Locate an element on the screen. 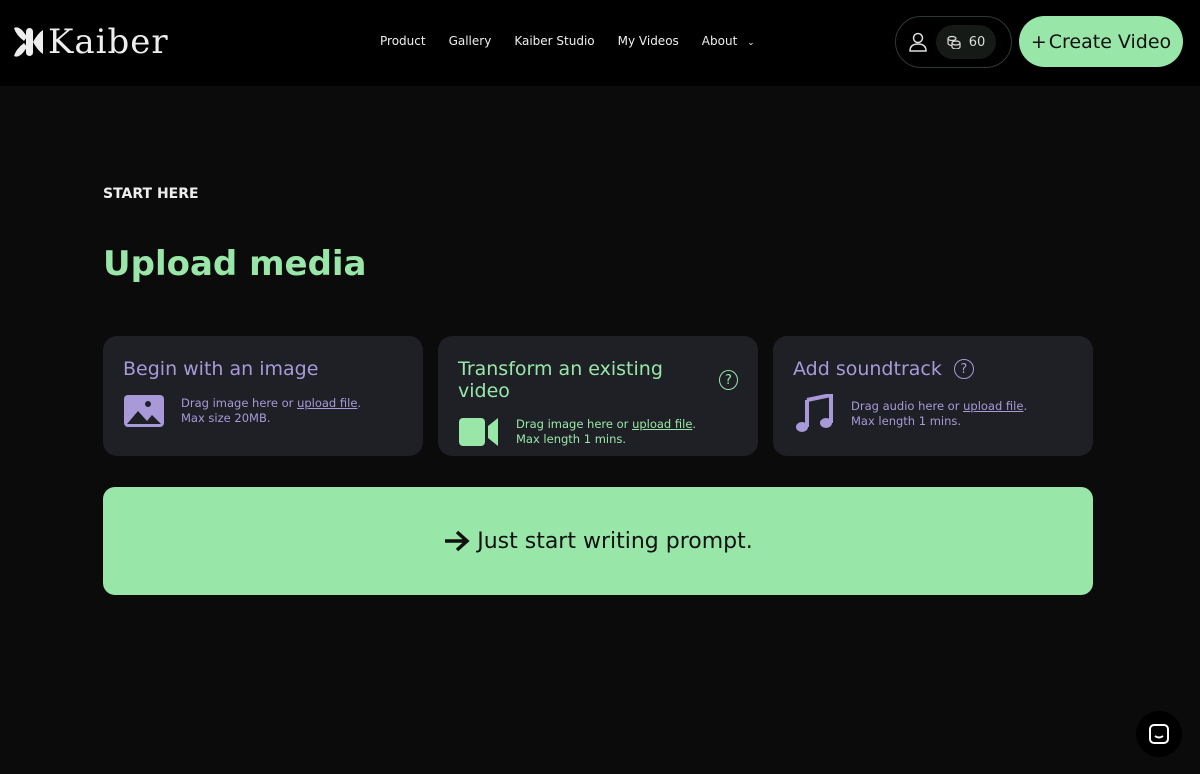 The image size is (1200, 774). nav-my-videos: My Videos is located at coordinates (648, 41).